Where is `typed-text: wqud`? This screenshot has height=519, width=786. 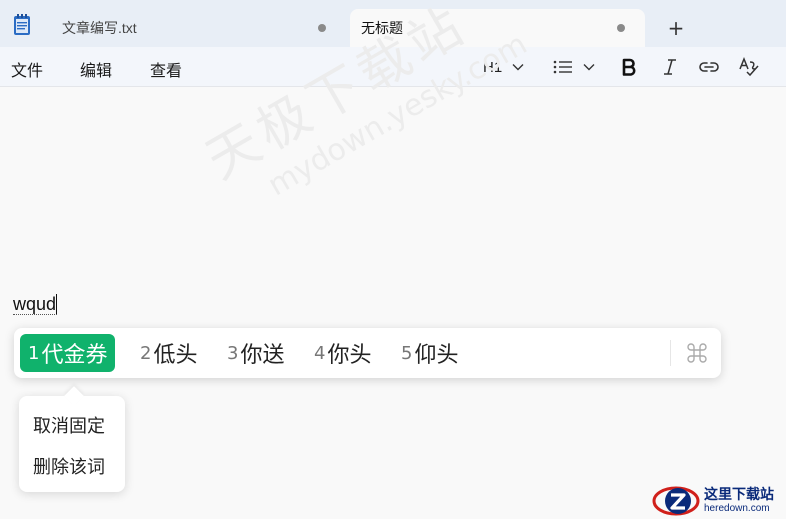
typed-text: wqud is located at coordinates (35, 304).